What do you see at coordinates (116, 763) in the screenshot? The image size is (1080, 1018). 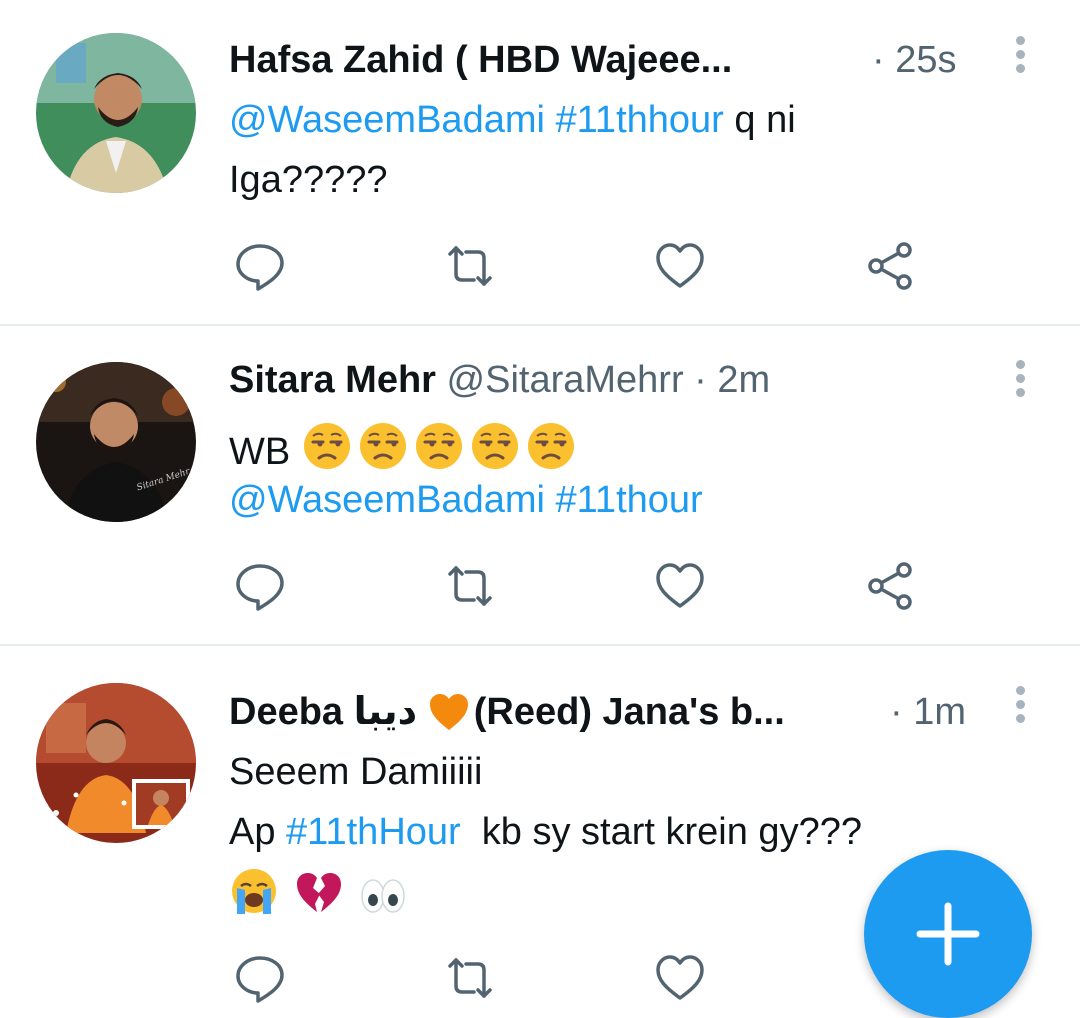 I see `avatar-deeba` at bounding box center [116, 763].